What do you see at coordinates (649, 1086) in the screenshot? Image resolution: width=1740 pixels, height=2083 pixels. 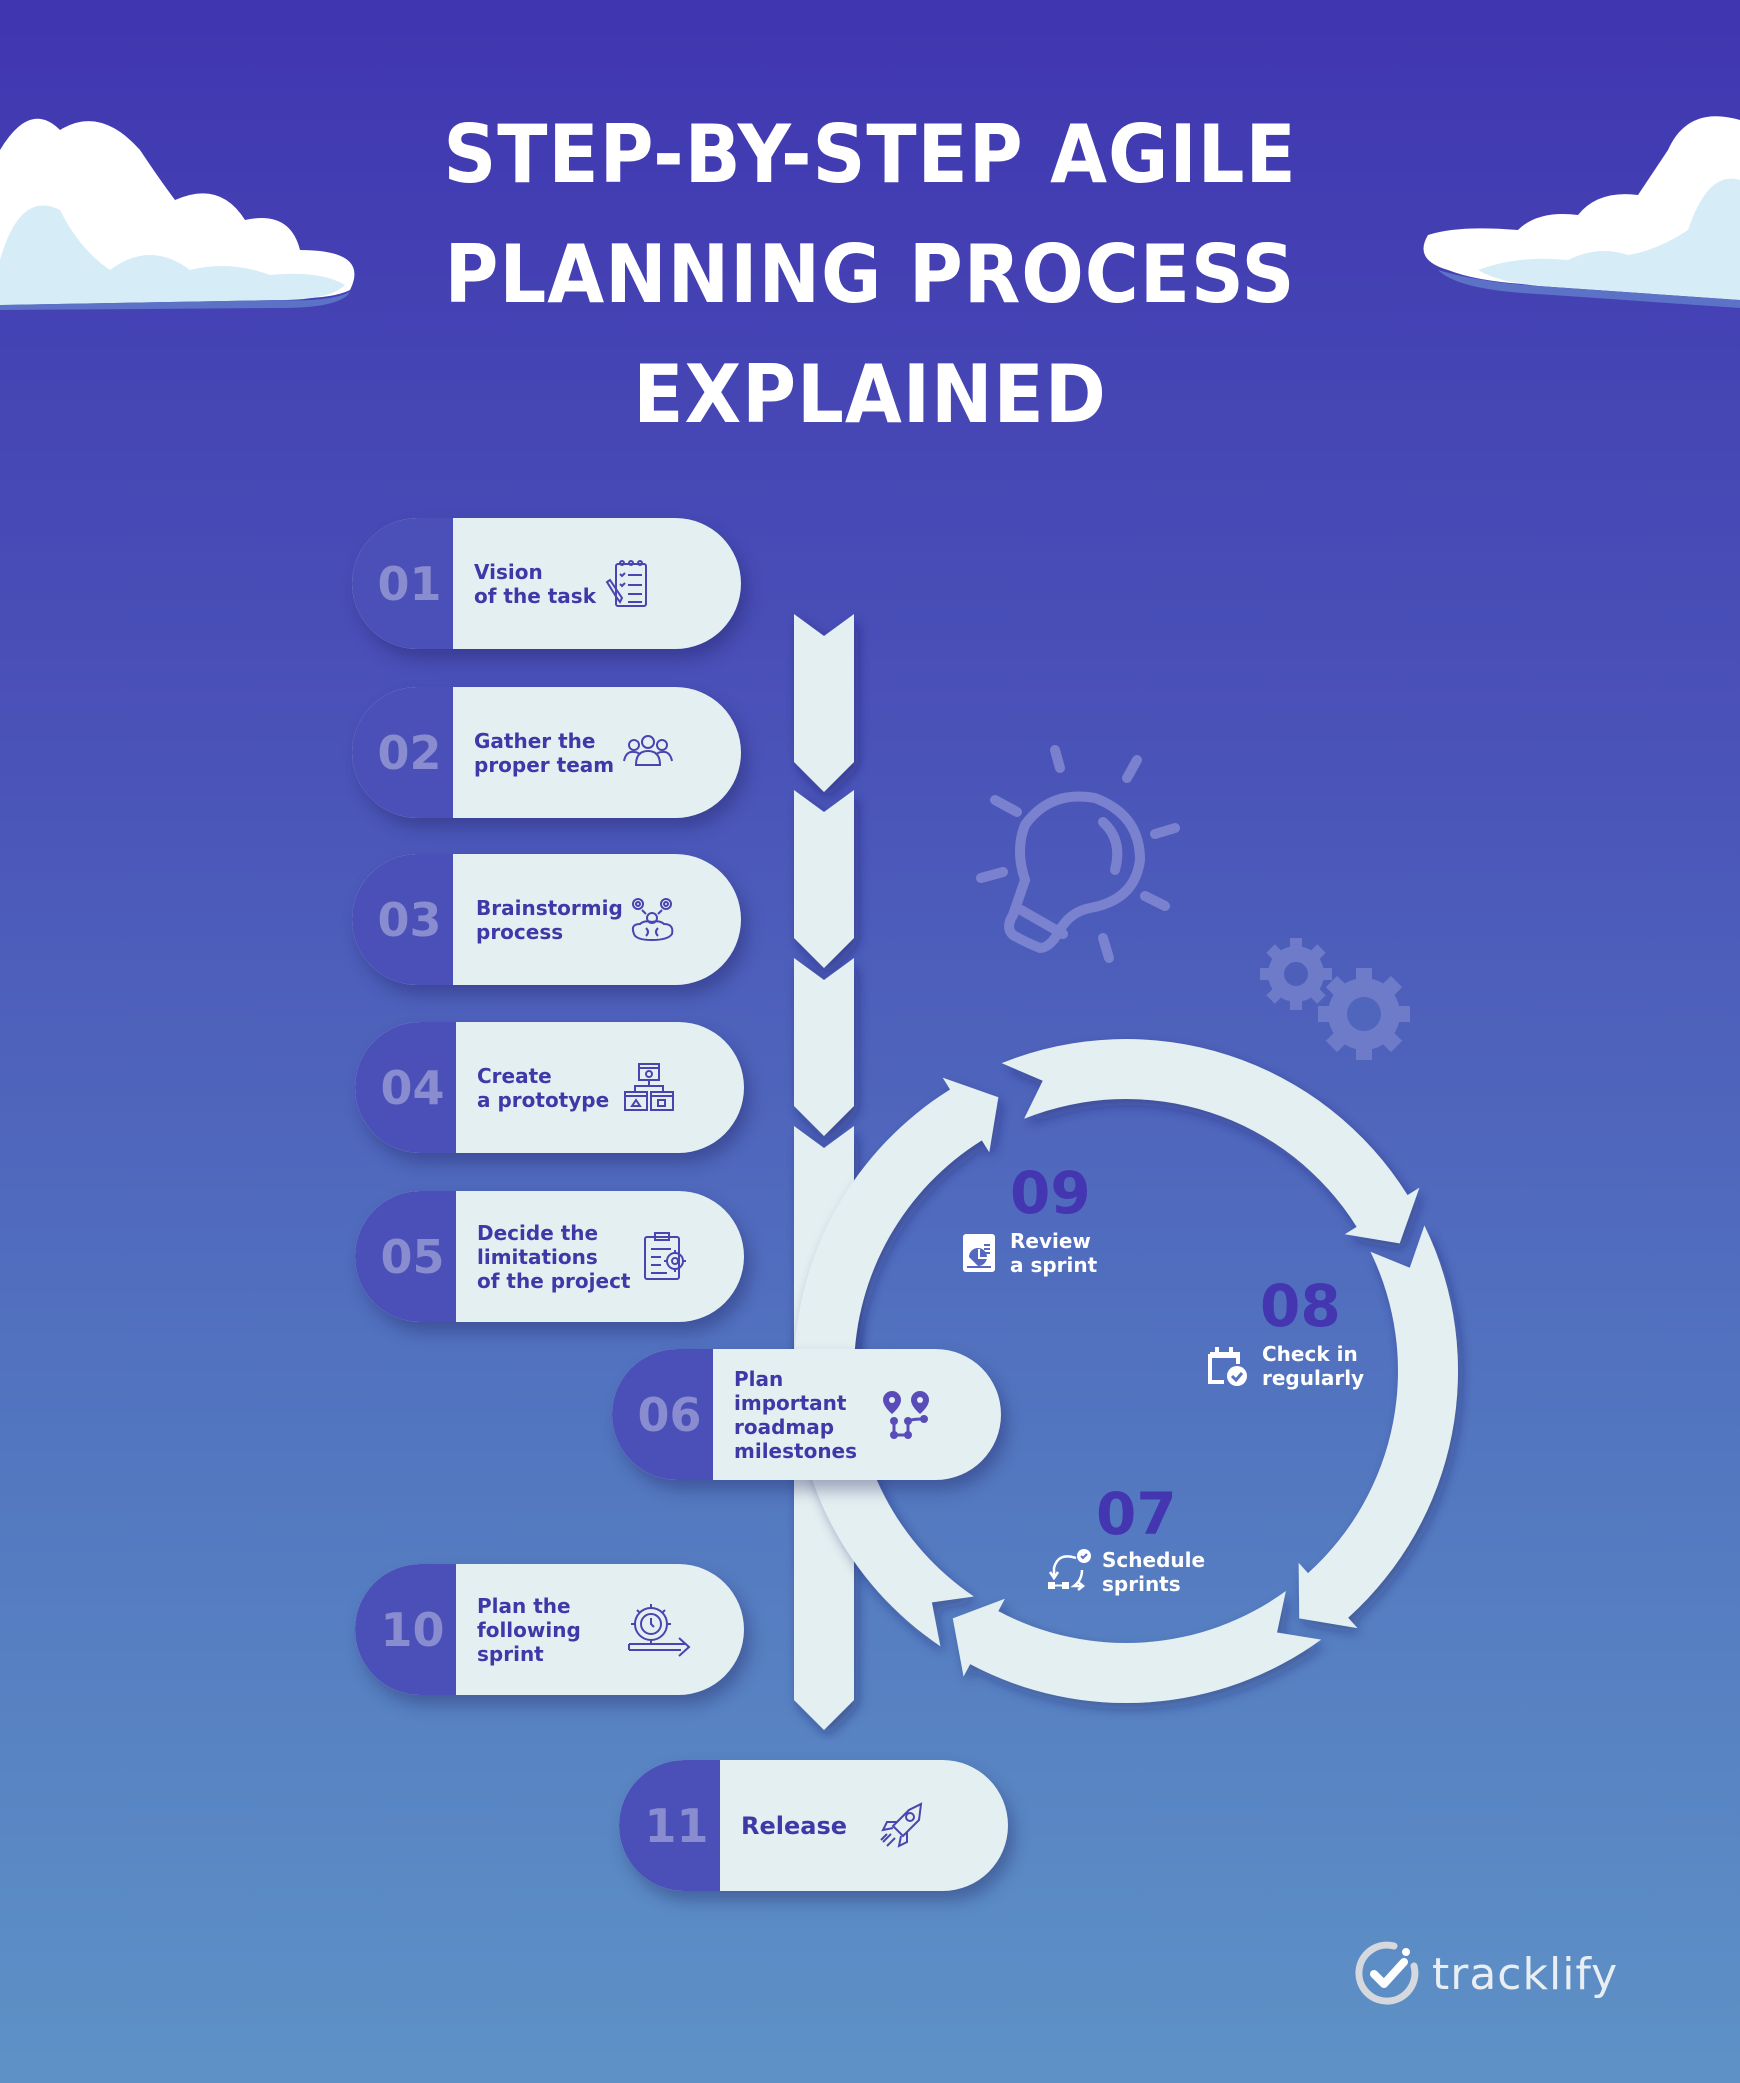 I see `prototype-hierarchy-icon` at bounding box center [649, 1086].